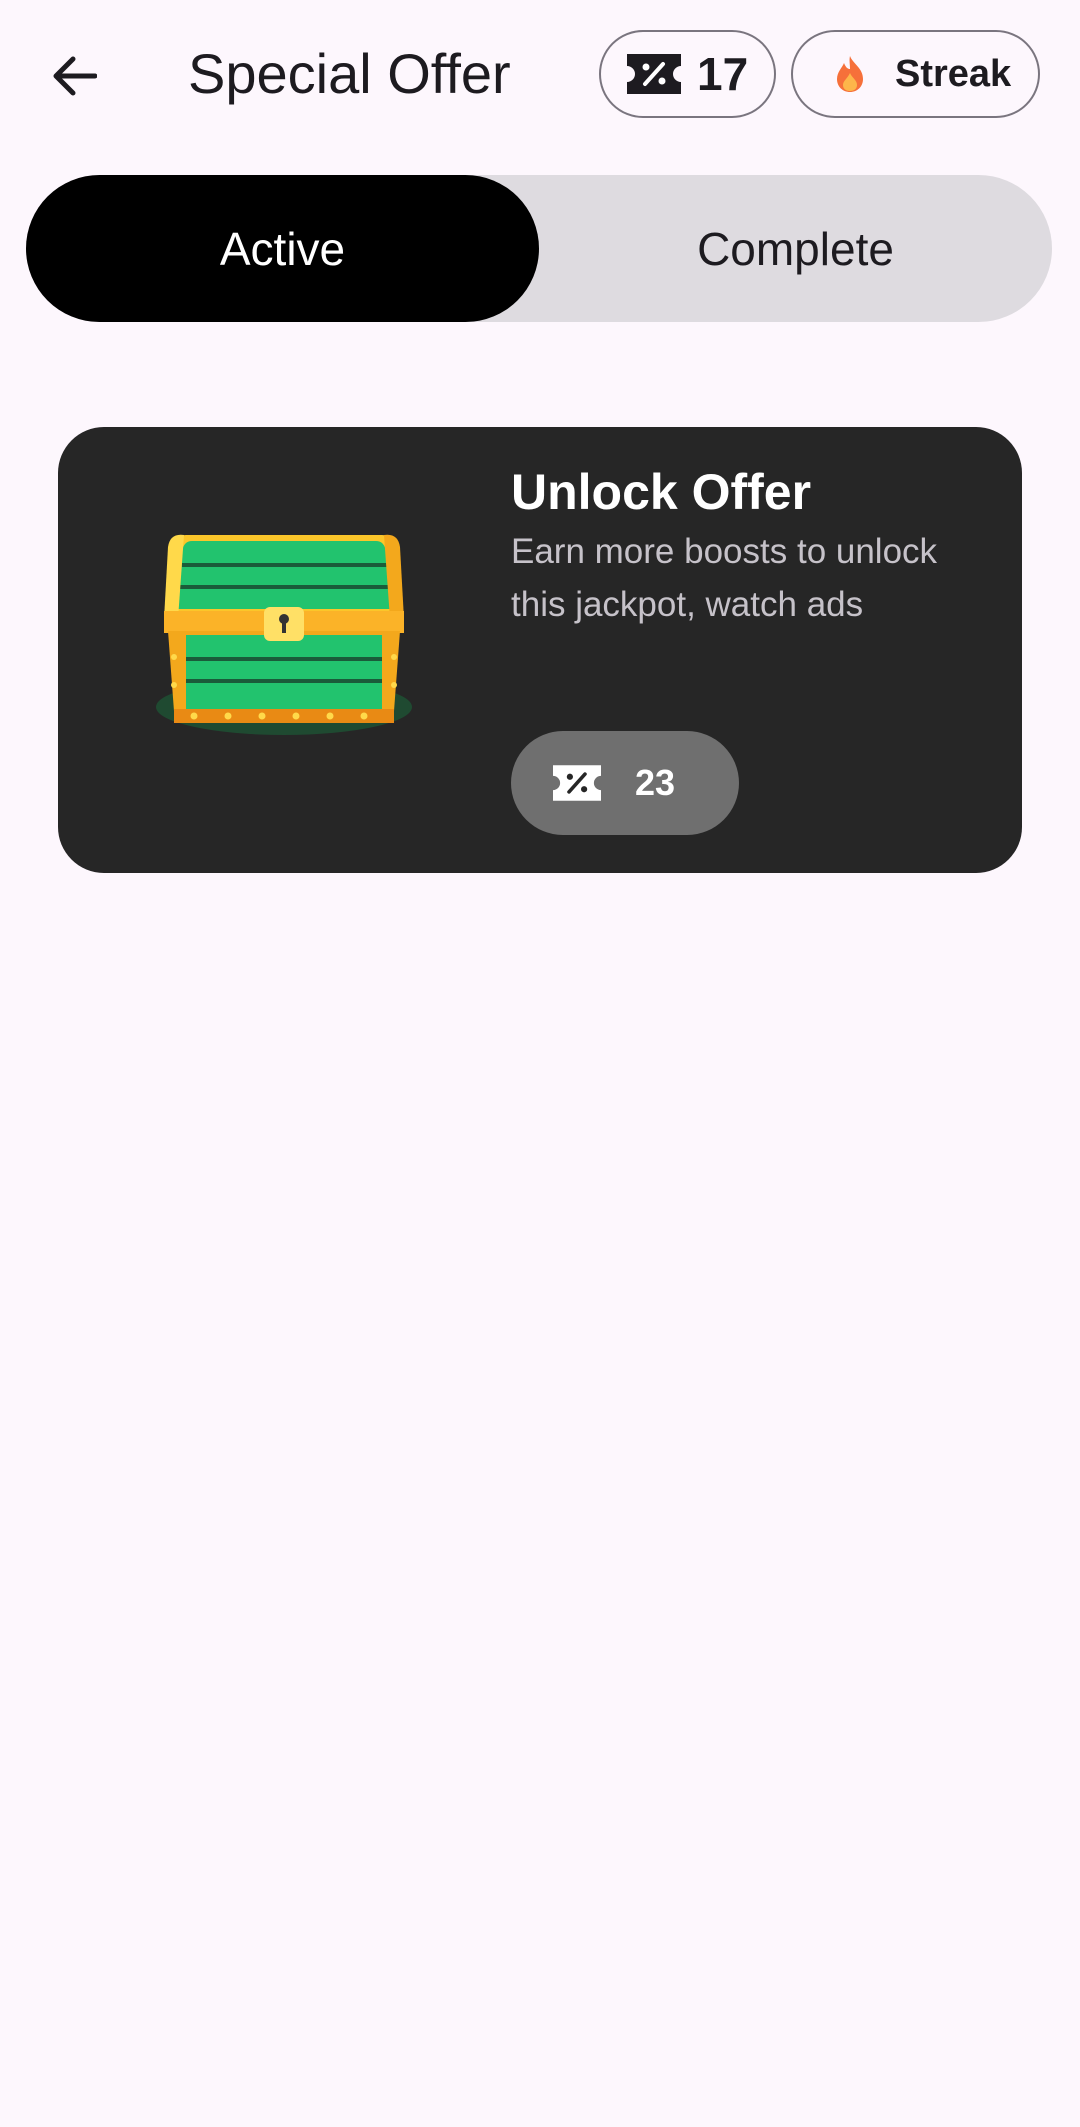  What do you see at coordinates (661, 492) in the screenshot?
I see `offer-title: Unlock Offer` at bounding box center [661, 492].